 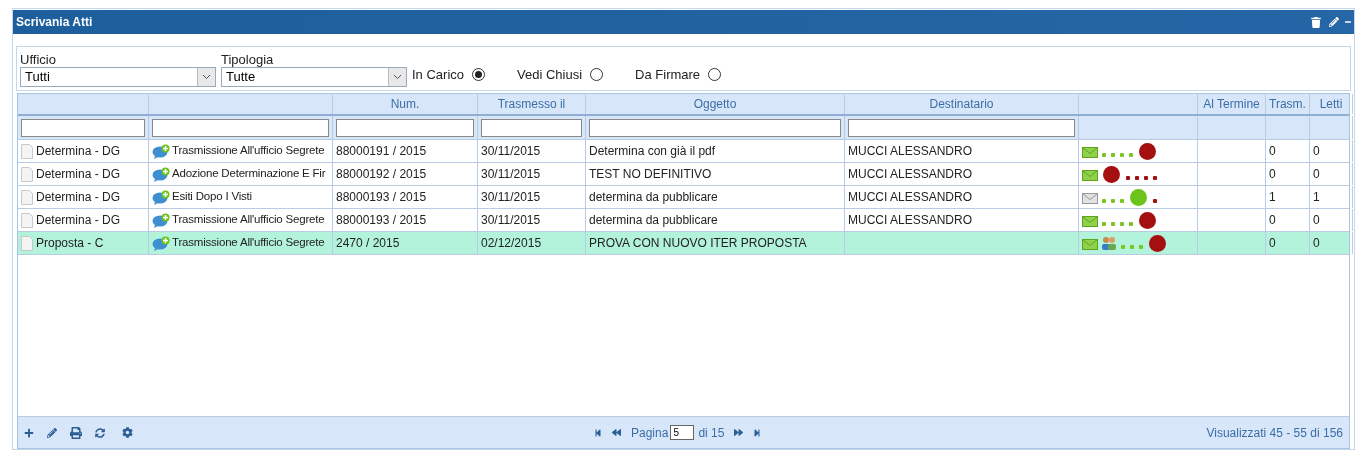 What do you see at coordinates (757, 432) in the screenshot?
I see `last-page-icon` at bounding box center [757, 432].